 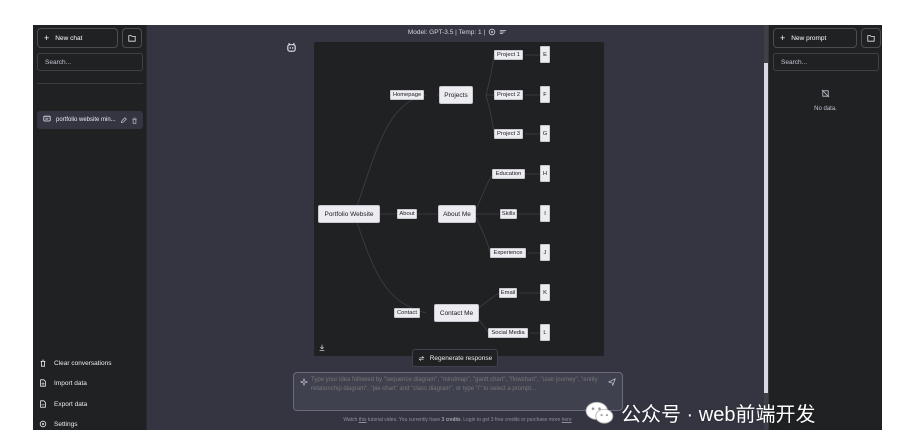 What do you see at coordinates (508, 214) in the screenshot?
I see `subitem-node: Skills` at bounding box center [508, 214].